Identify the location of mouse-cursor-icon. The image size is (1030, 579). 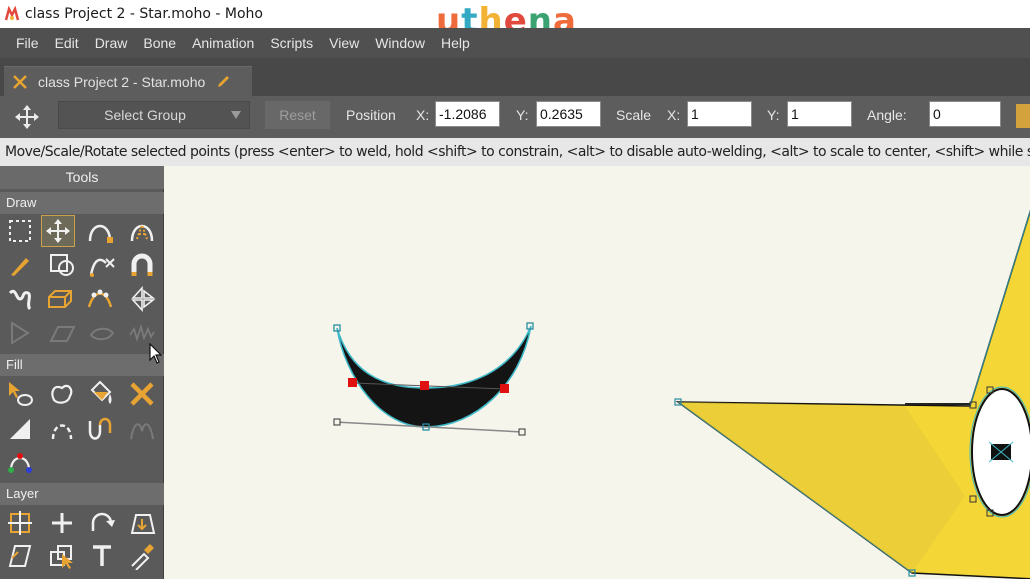
(156, 353).